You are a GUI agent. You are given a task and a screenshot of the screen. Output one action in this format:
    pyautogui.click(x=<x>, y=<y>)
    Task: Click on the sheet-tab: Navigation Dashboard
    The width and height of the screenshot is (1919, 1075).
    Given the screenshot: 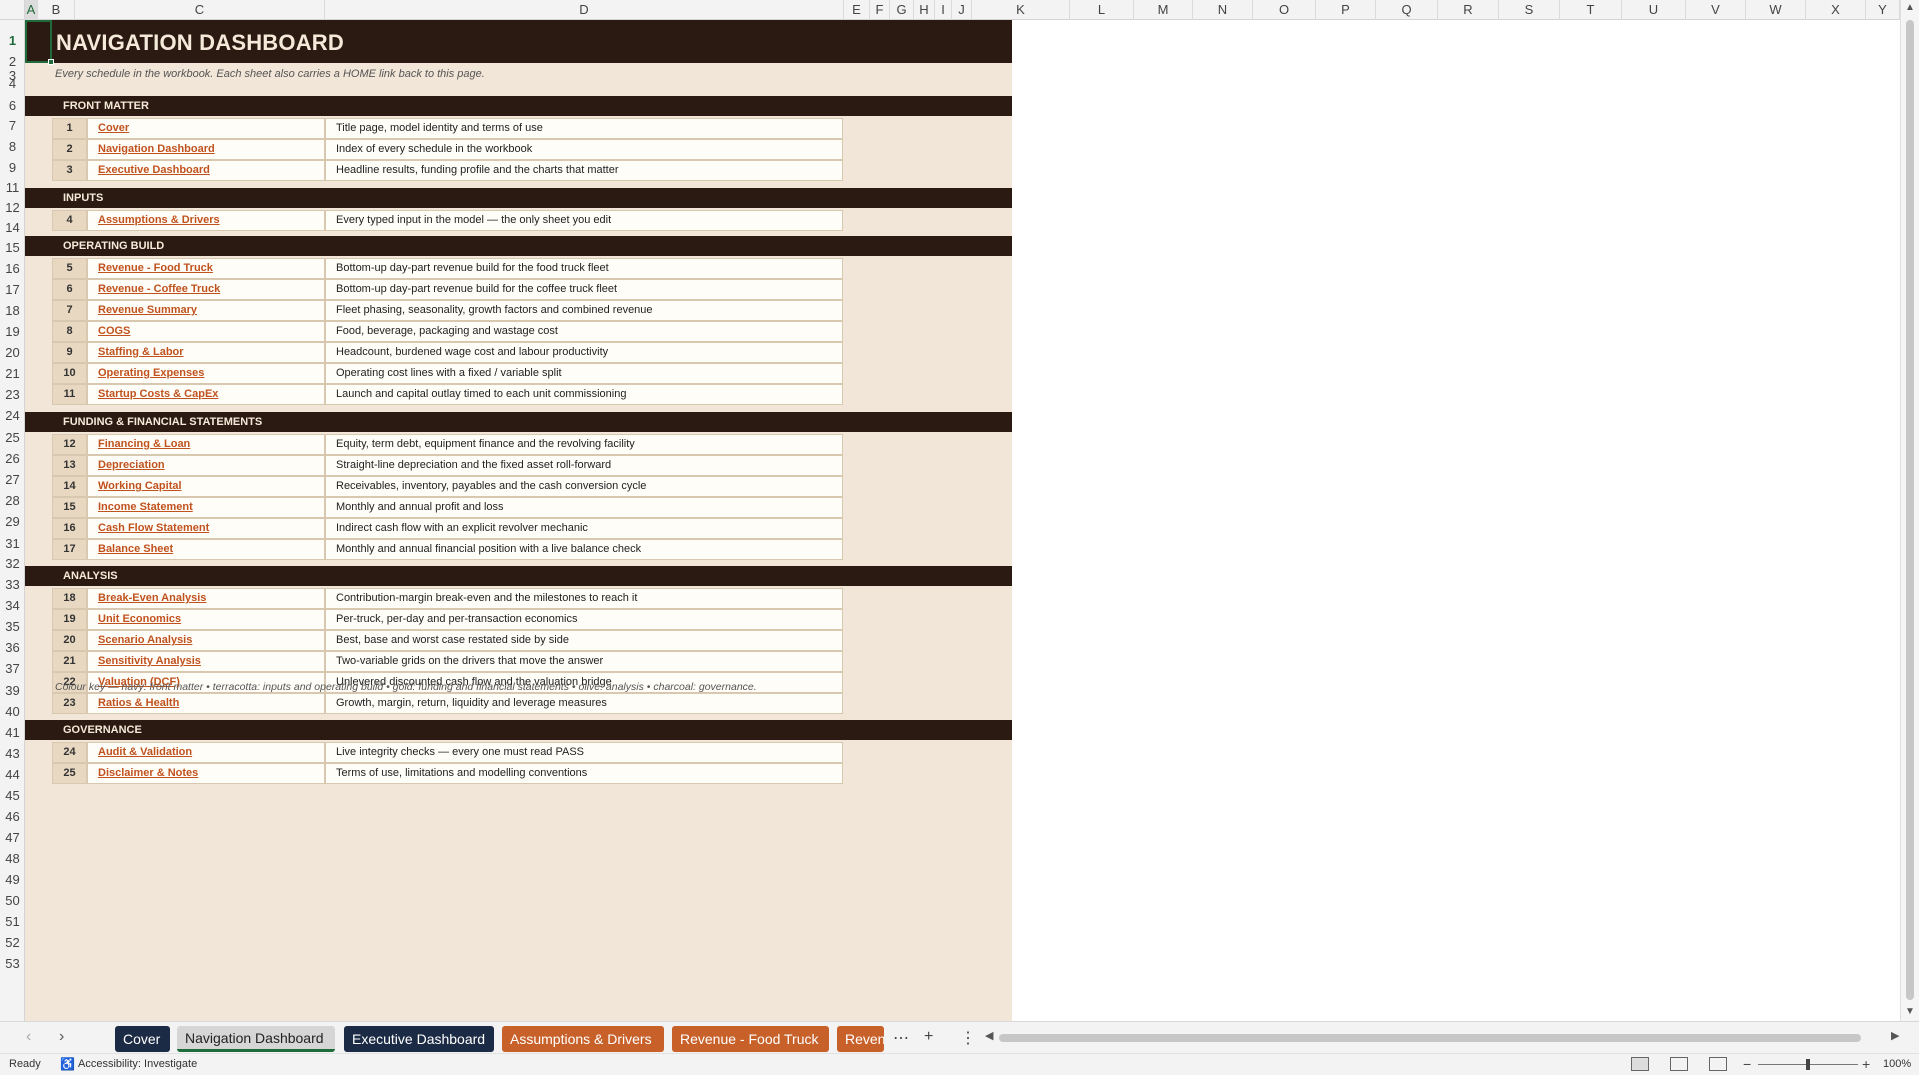 What is the action you would take?
    pyautogui.click(x=256, y=1039)
    